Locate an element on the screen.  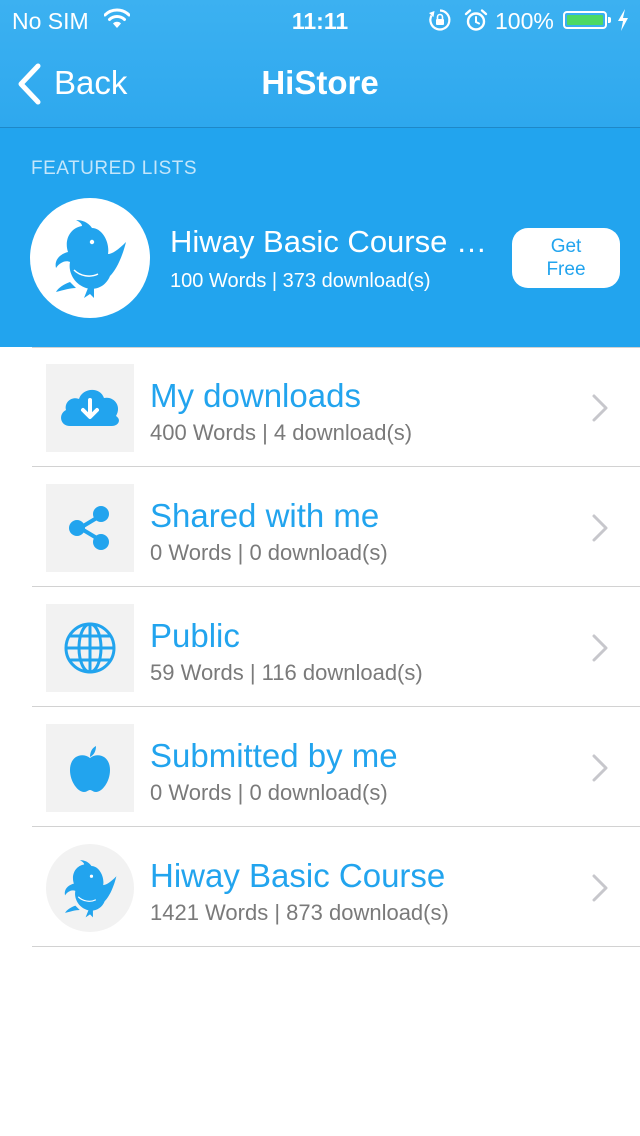
featured-section-label: FEATURED LISTS is located at coordinates (114, 168).